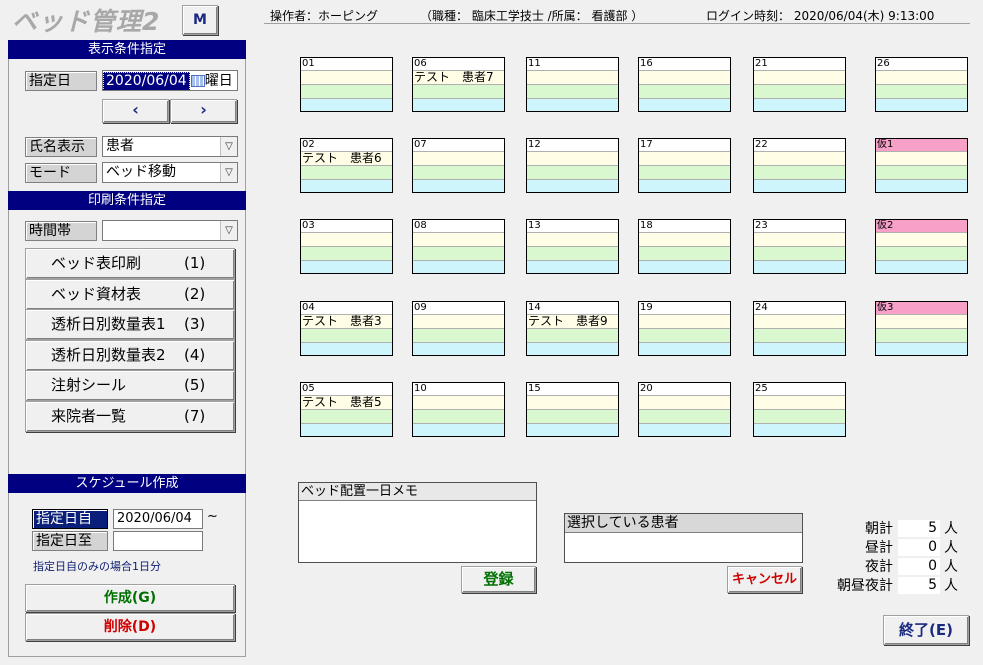  What do you see at coordinates (951, 586) in the screenshot?
I see `all-day-total-unit: 人` at bounding box center [951, 586].